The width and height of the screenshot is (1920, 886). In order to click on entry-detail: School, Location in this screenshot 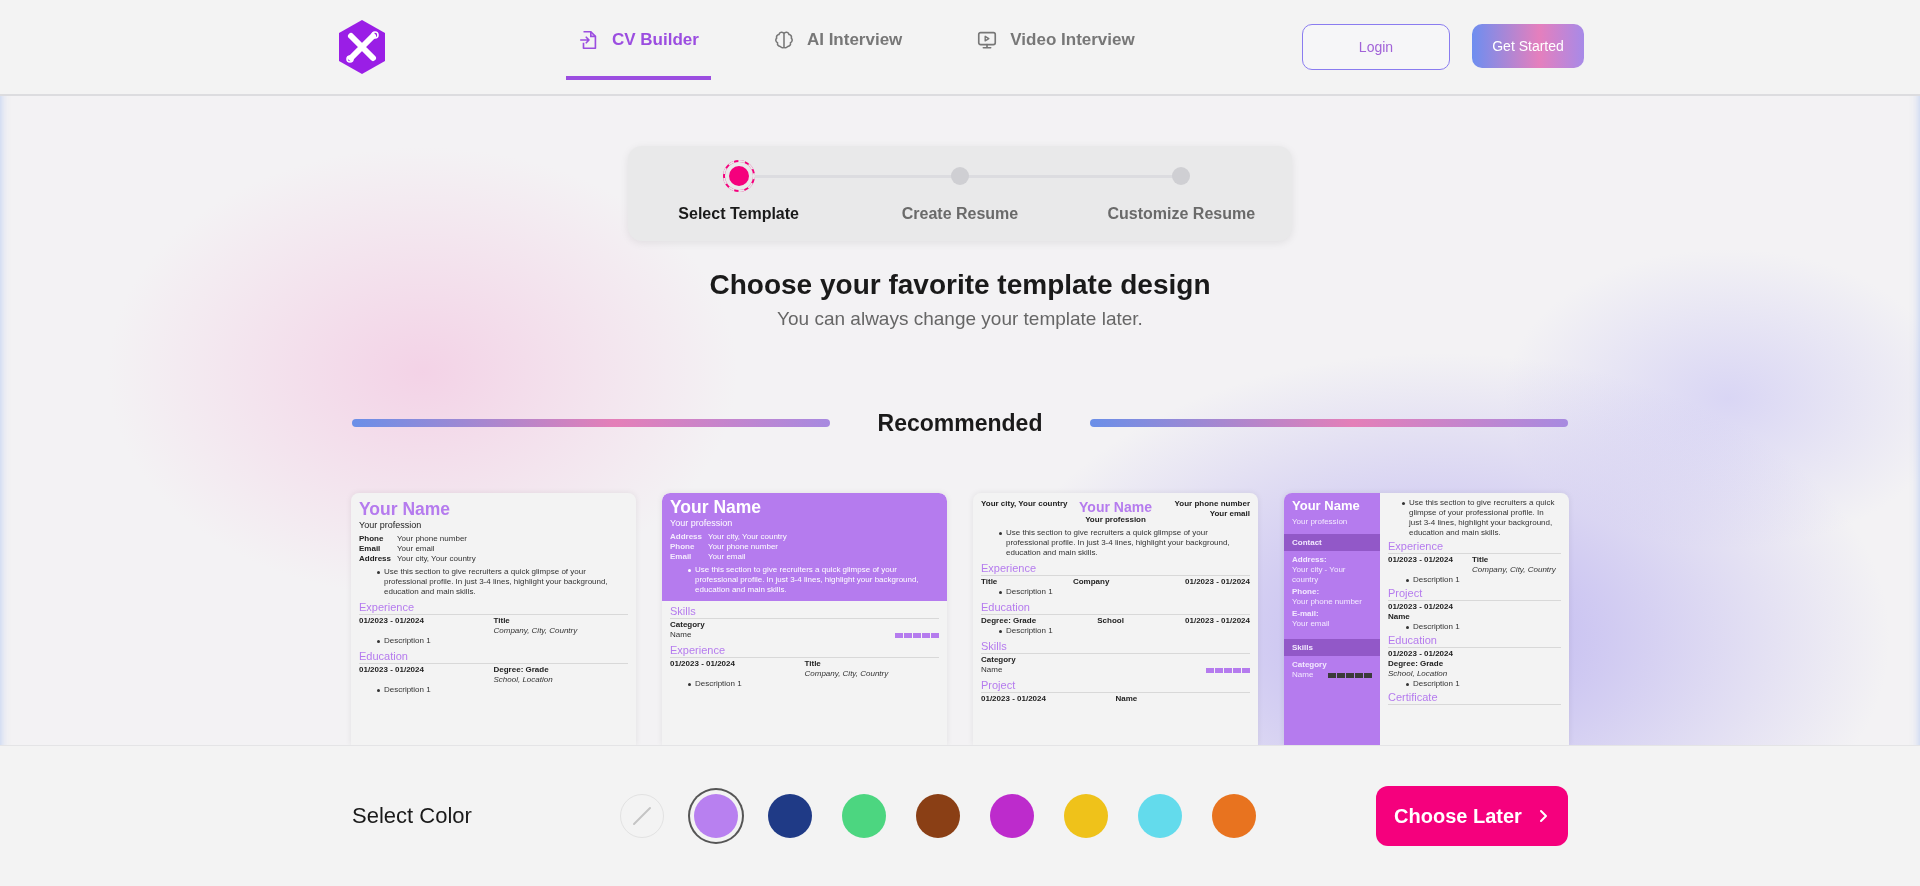, I will do `click(523, 680)`.